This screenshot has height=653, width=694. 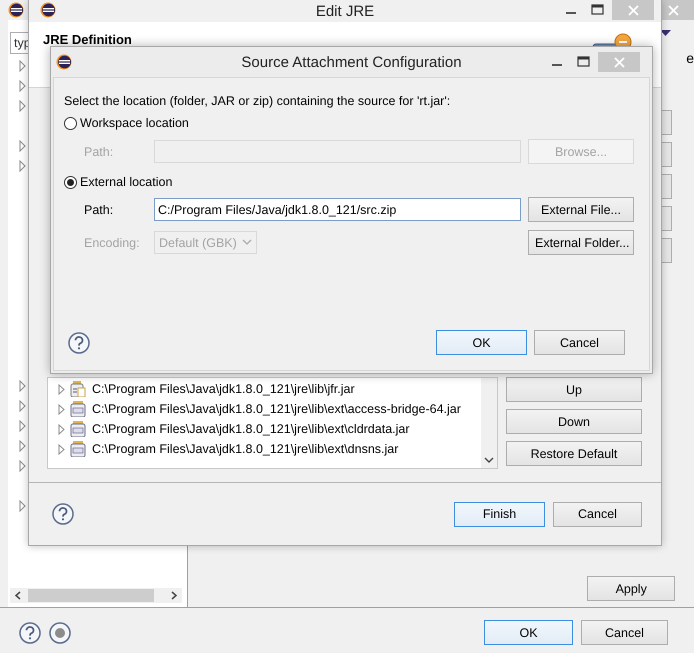 What do you see at coordinates (223, 389) in the screenshot?
I see `library-path: C:\Program Files\Java\jdk1.8.0_121\jre\lib\jfr.jar` at bounding box center [223, 389].